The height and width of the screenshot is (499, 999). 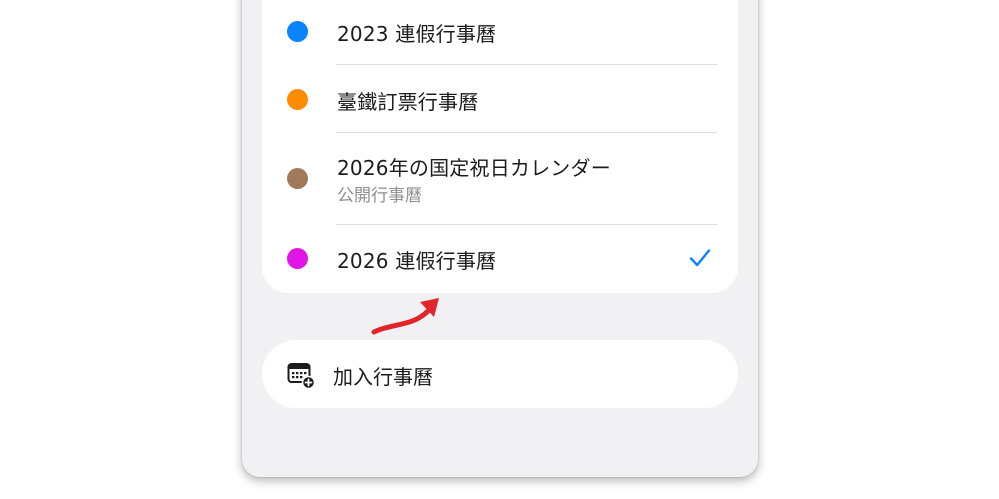 What do you see at coordinates (500, 32) in the screenshot?
I see `calendar-row-2023-holidays: 2023 連假行事曆` at bounding box center [500, 32].